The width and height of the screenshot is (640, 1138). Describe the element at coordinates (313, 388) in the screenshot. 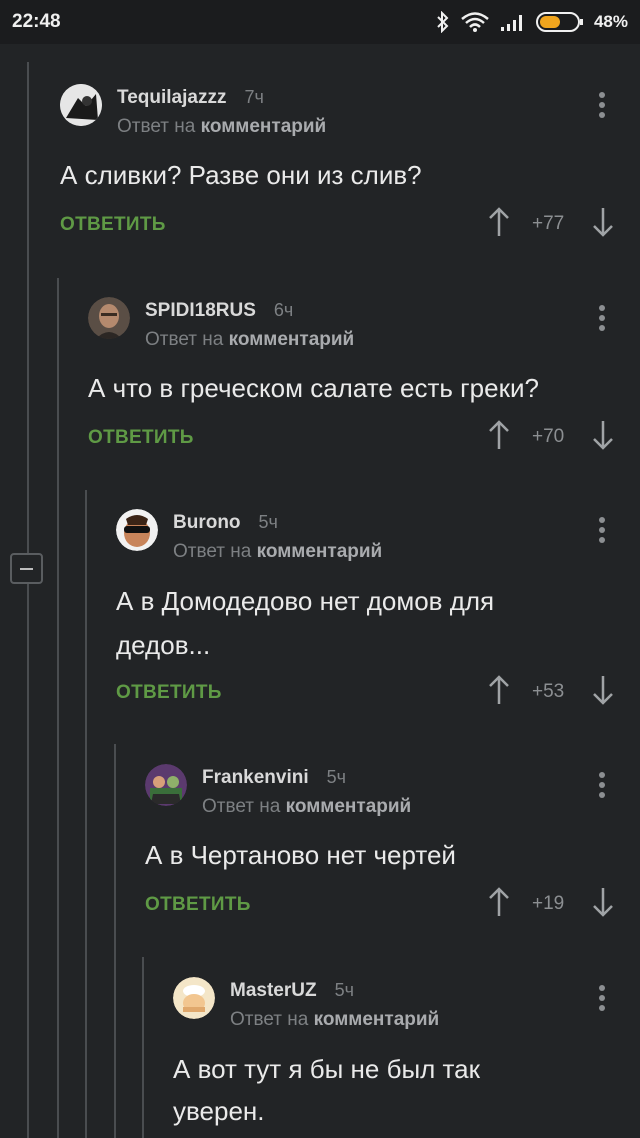

I see `comment-text: А что в греческом салате есть греки?` at that location.